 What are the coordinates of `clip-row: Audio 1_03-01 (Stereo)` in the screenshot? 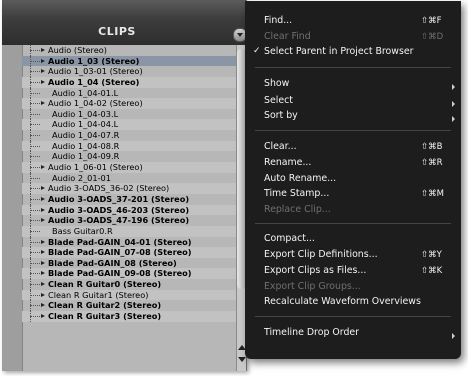 It's located at (129, 71).